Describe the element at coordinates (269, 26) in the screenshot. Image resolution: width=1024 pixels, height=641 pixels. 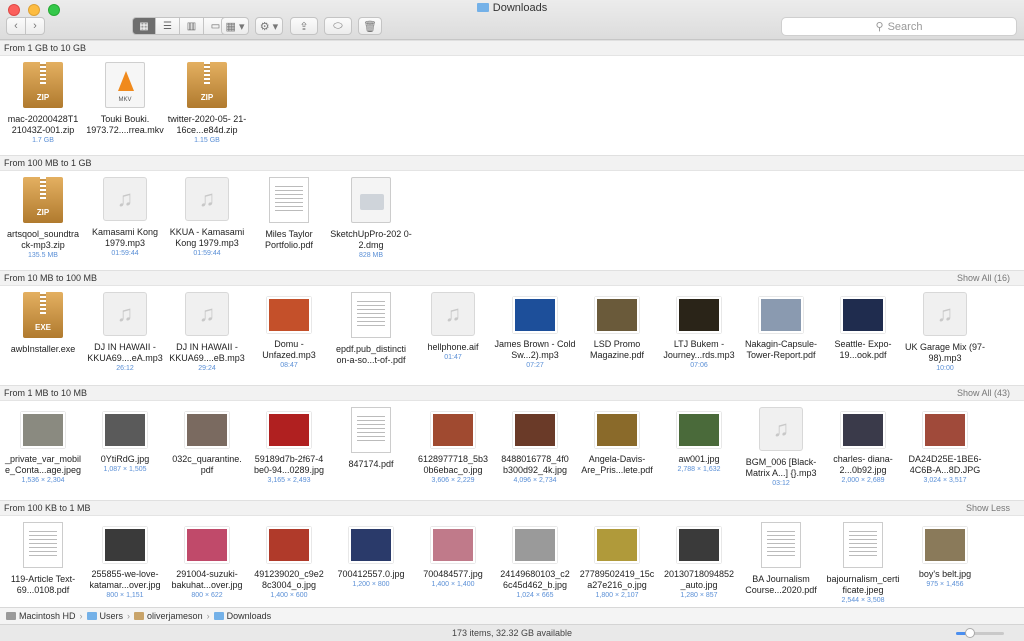
I see `action-gear-button: ⚙ ▾` at that location.